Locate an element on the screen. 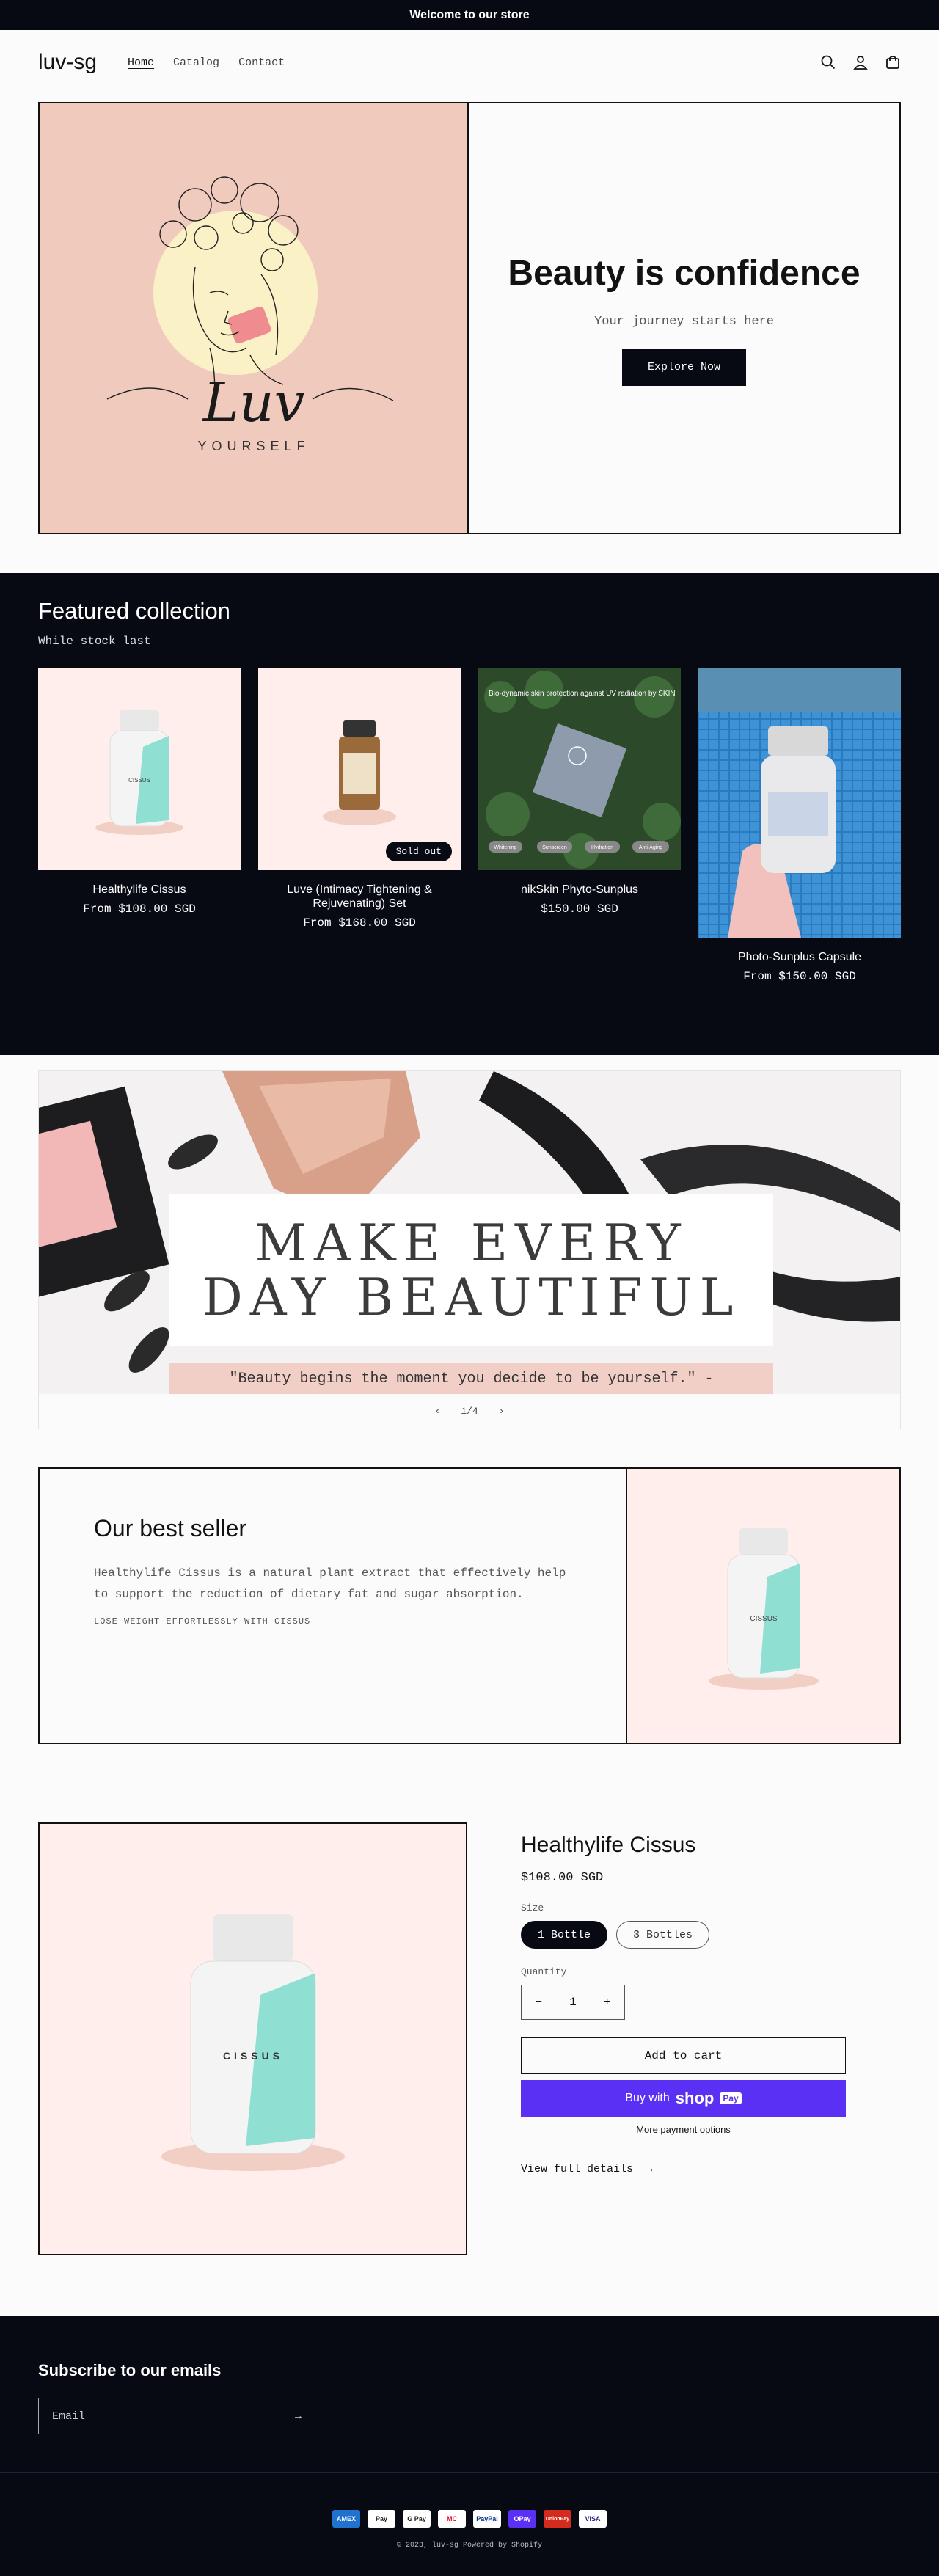 This screenshot has height=2576, width=939. product-price: From $168.00 SGD is located at coordinates (359, 923).